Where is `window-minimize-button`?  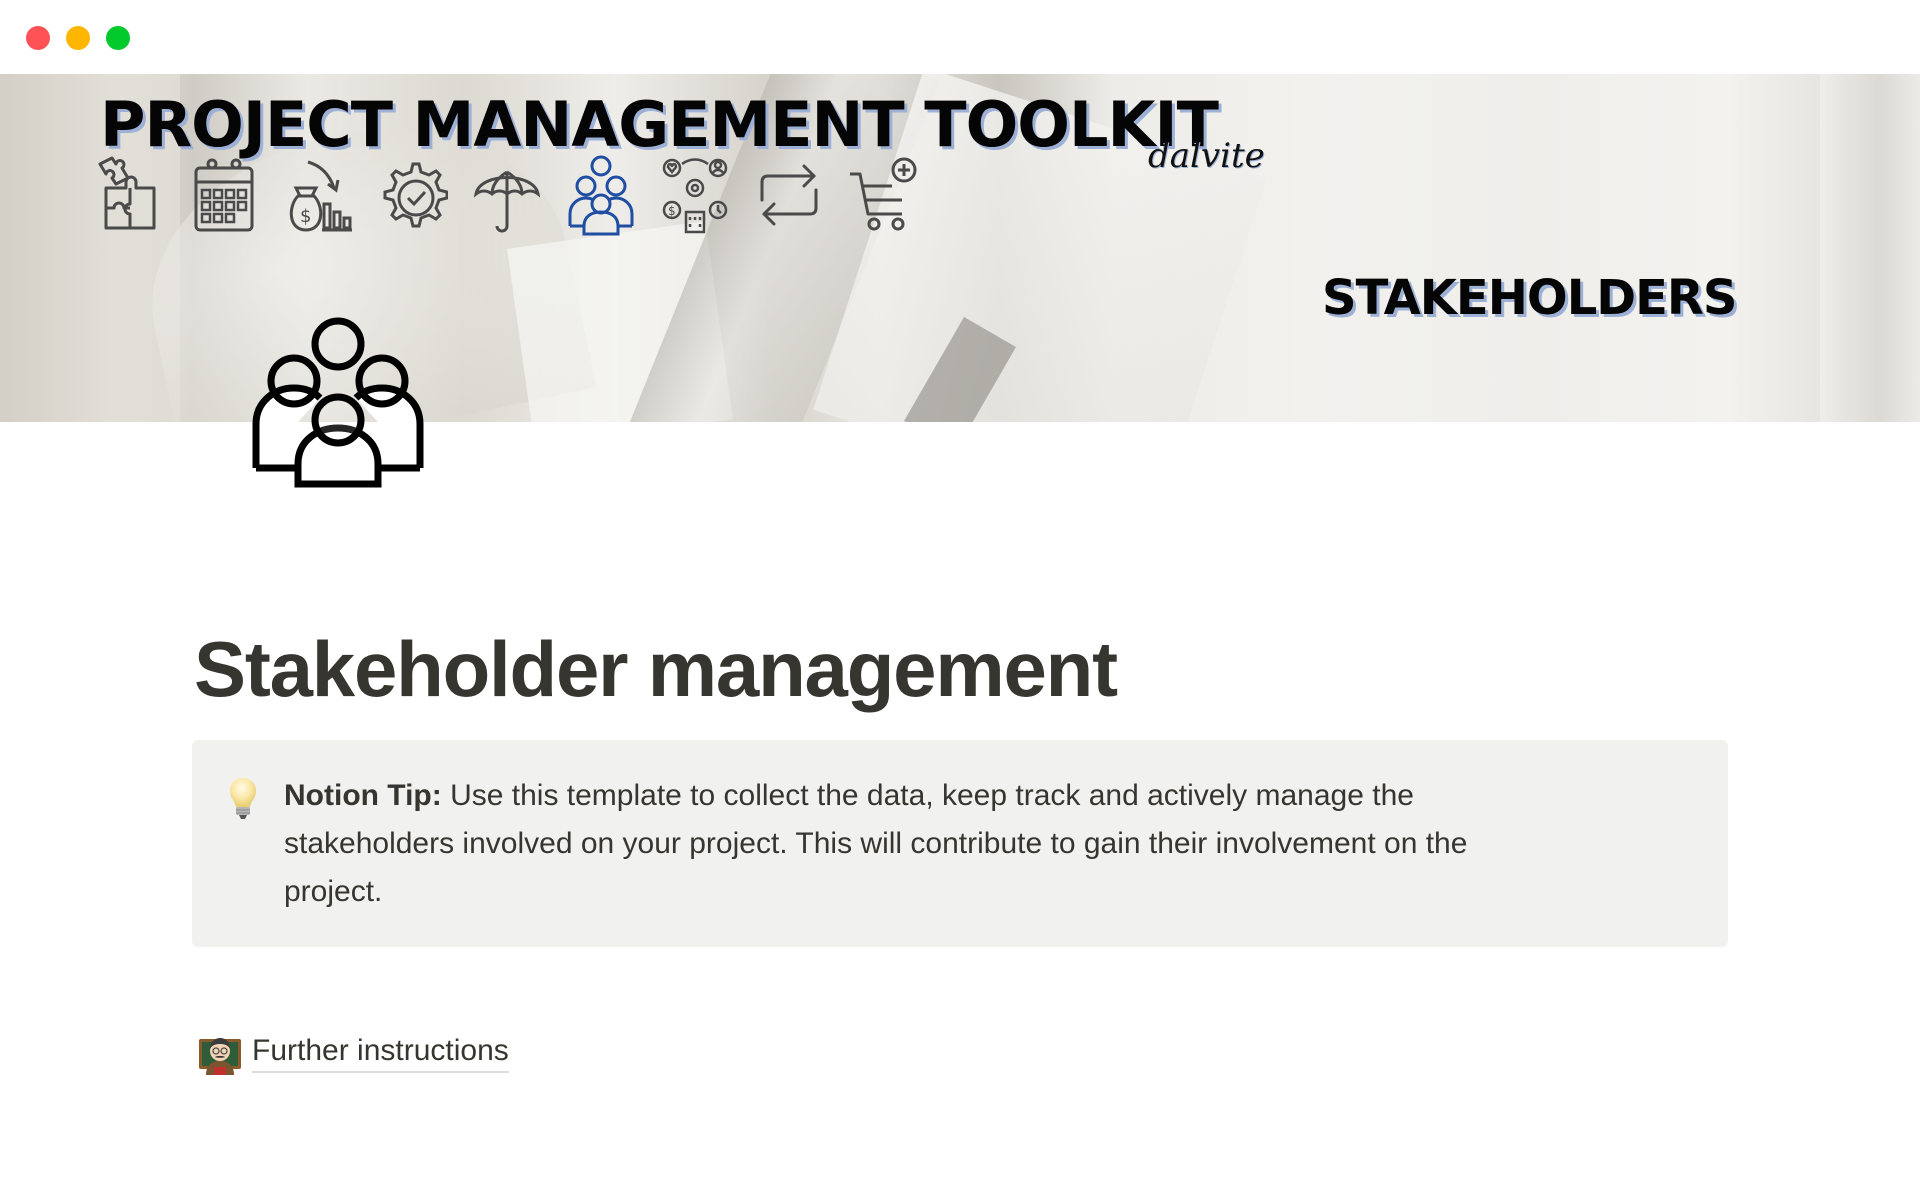
window-minimize-button is located at coordinates (78, 38).